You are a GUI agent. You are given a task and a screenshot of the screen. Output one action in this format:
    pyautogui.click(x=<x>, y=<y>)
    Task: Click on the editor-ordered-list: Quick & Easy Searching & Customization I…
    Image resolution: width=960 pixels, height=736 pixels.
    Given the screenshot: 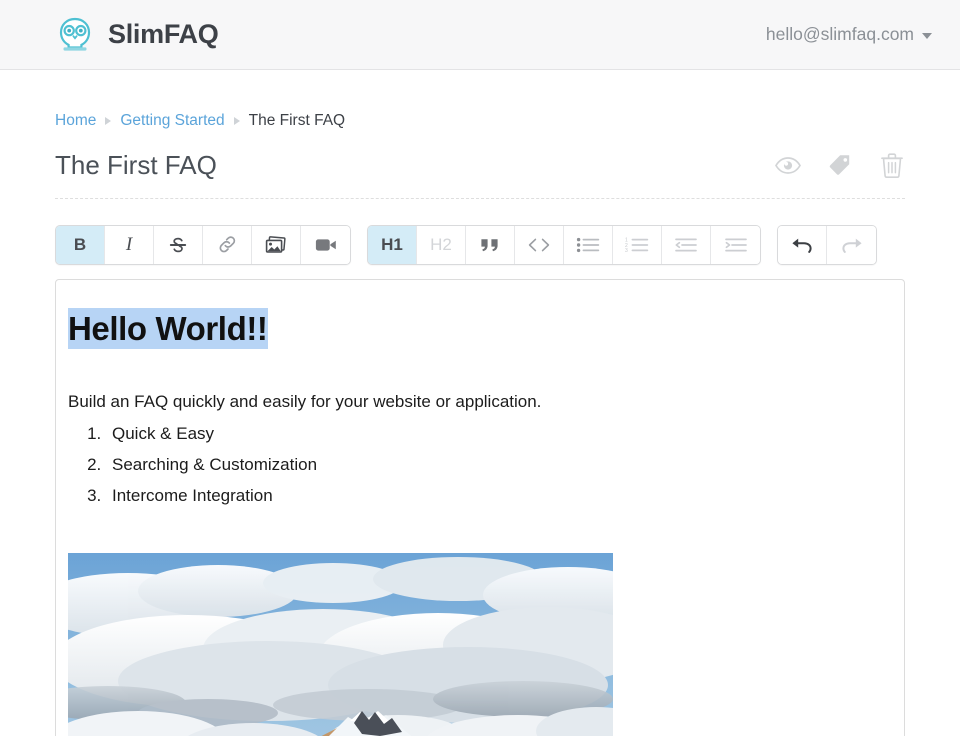 What is the action you would take?
    pyautogui.click(x=480, y=465)
    